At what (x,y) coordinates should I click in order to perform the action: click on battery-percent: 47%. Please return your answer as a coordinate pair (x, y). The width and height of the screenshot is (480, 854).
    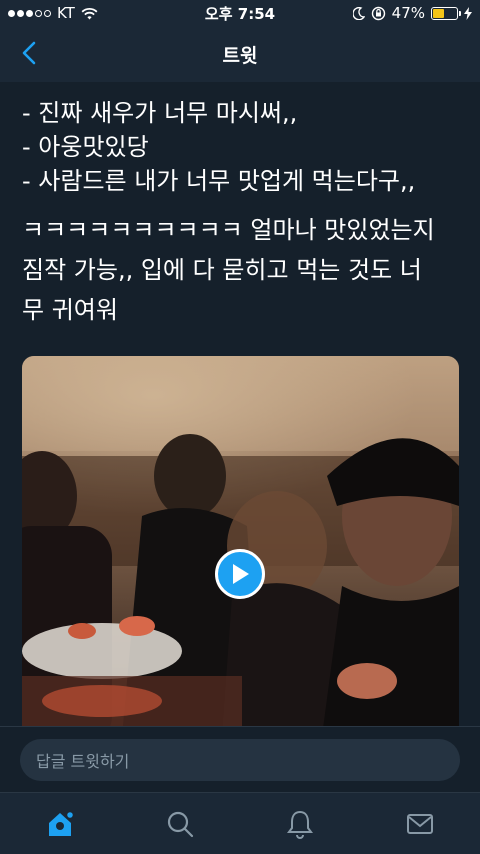
    Looking at the image, I should click on (408, 13).